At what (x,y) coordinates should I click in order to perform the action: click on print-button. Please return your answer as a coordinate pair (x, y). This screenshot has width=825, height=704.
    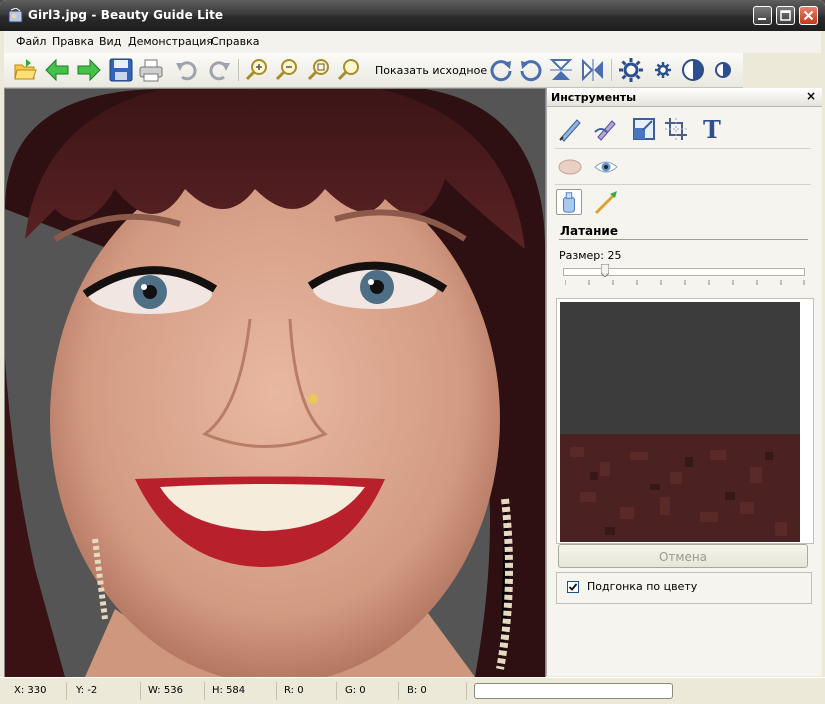
    Looking at the image, I should click on (151, 70).